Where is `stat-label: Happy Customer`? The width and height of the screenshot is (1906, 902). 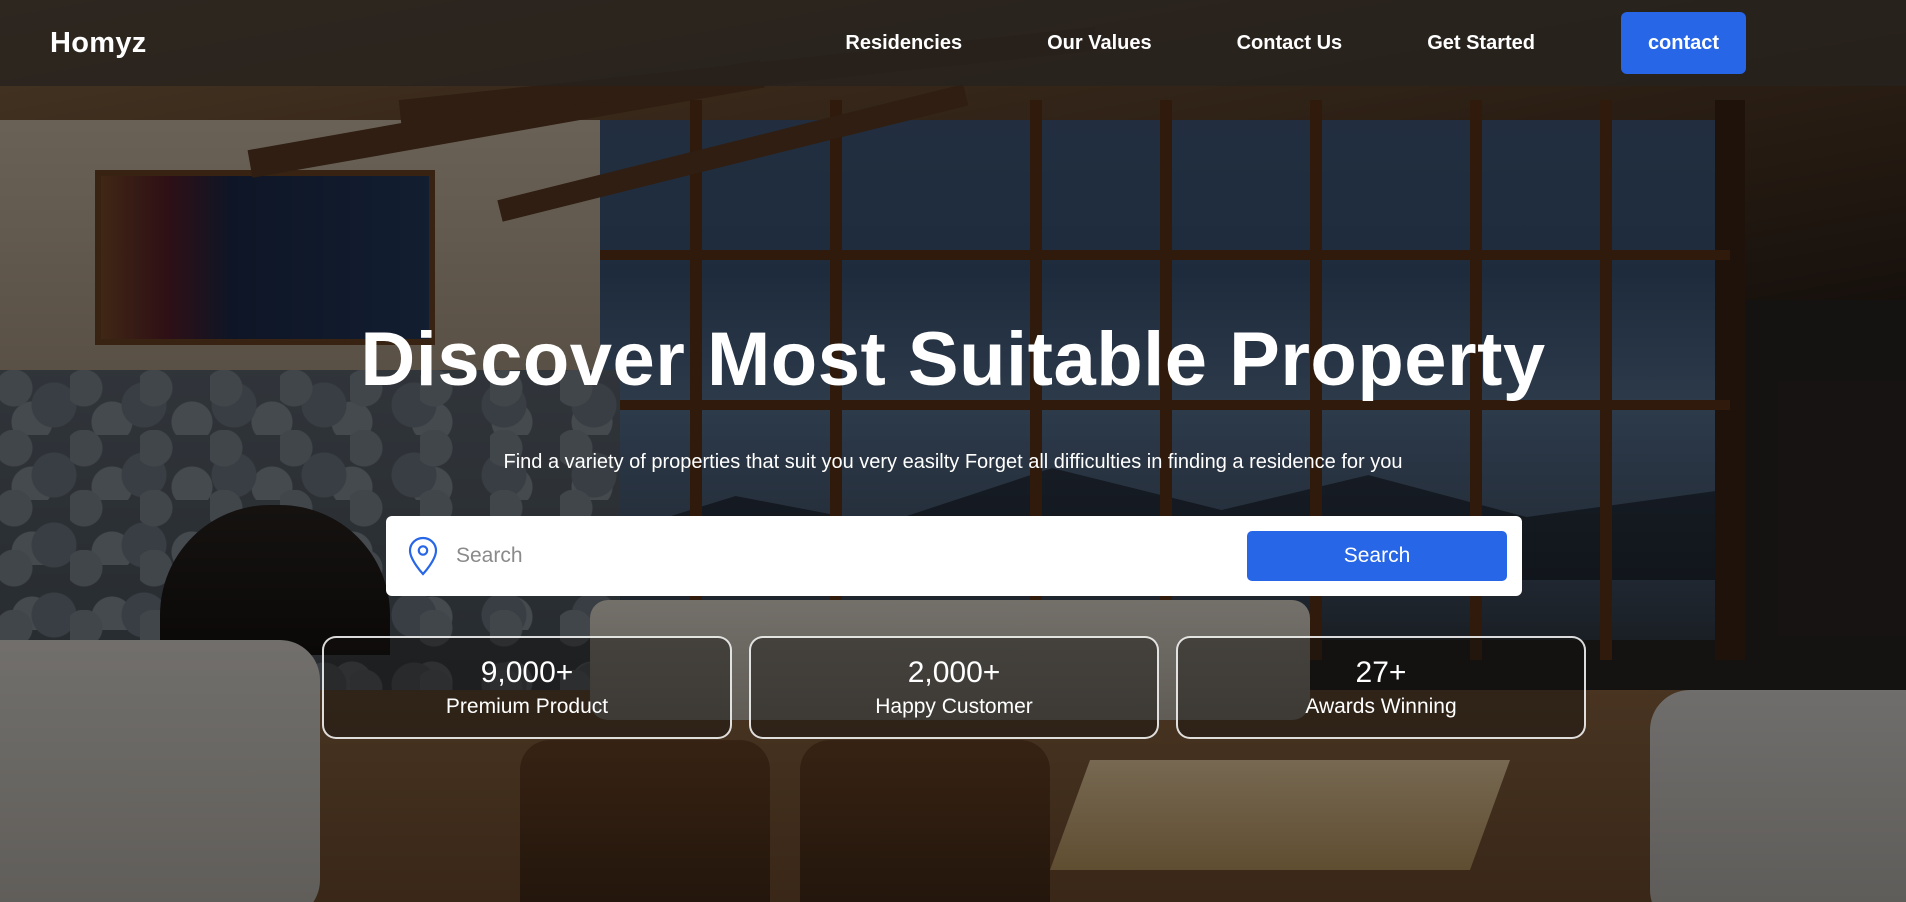
stat-label: Happy Customer is located at coordinates (954, 706).